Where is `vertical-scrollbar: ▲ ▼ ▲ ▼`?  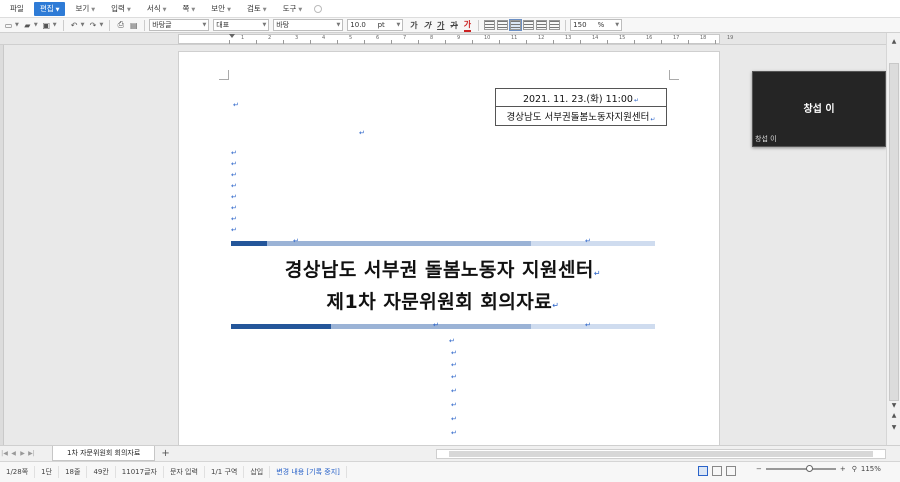 vertical-scrollbar: ▲ ▼ ▲ ▼ is located at coordinates (893, 239).